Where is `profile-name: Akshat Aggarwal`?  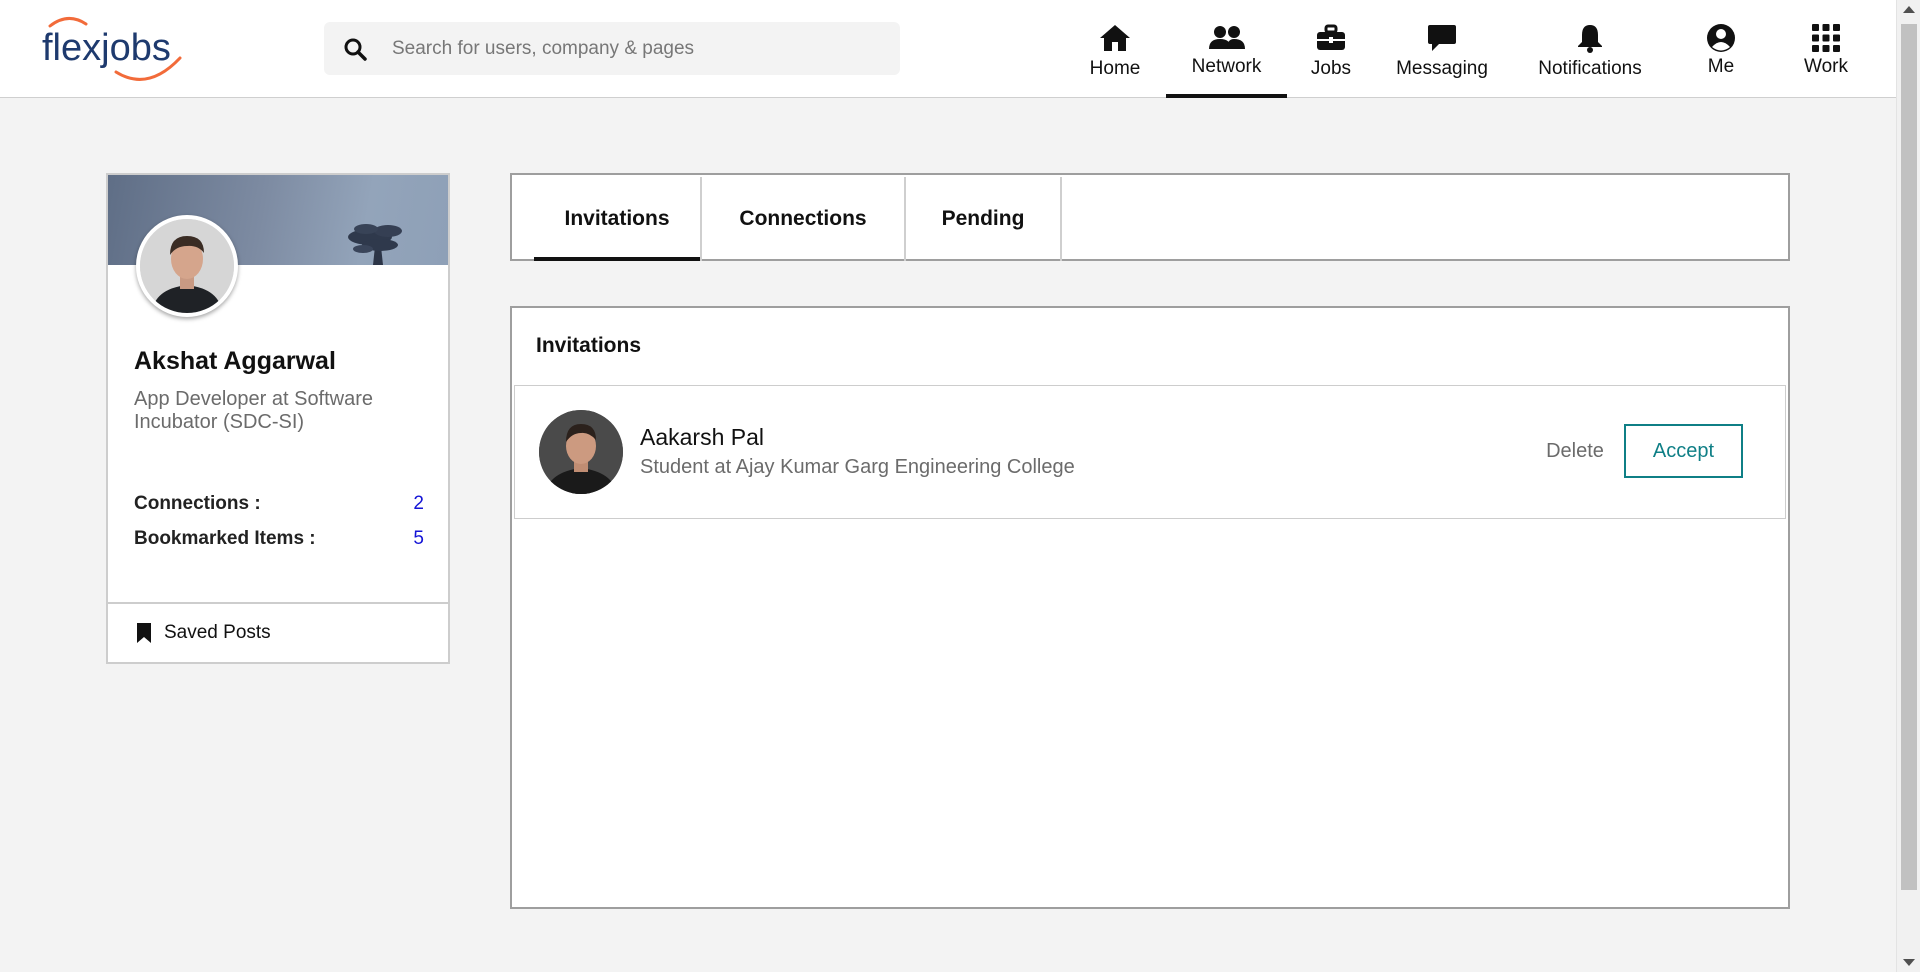 profile-name: Akshat Aggarwal is located at coordinates (235, 361).